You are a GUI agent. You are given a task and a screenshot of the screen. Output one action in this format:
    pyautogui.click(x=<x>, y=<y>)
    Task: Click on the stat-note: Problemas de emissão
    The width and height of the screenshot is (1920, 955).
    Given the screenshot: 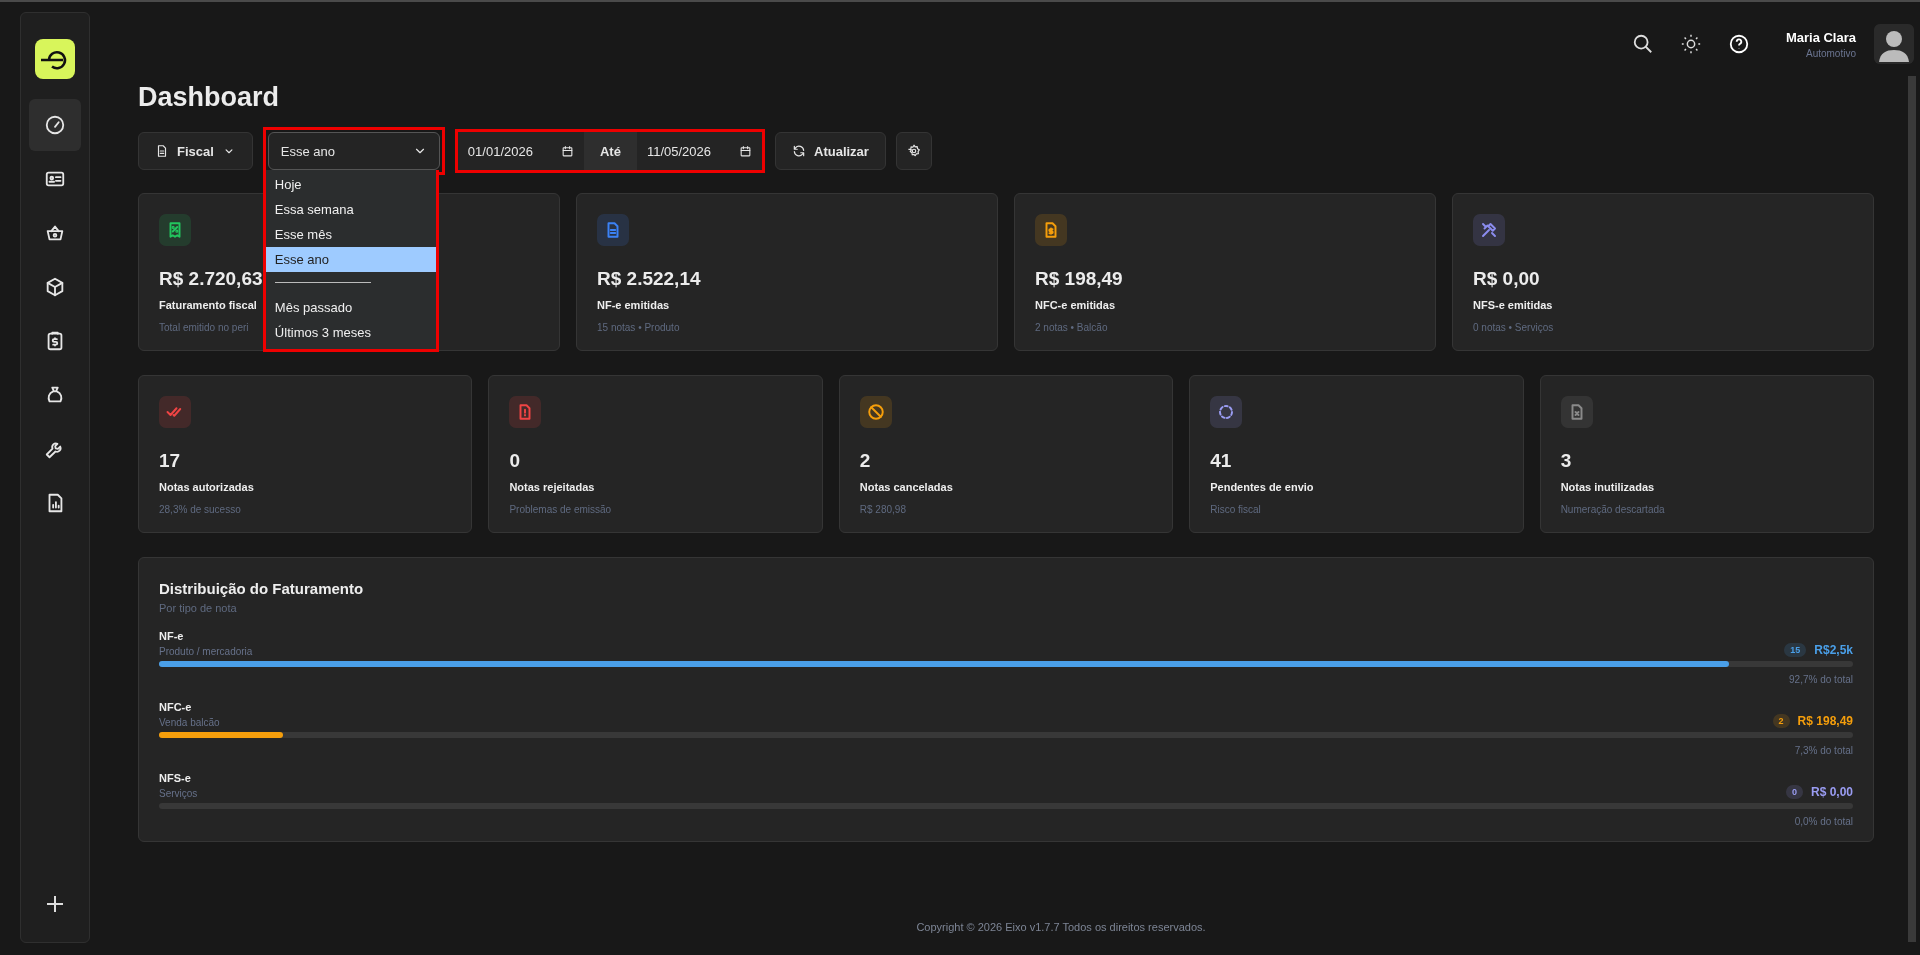 What is the action you would take?
    pyautogui.click(x=560, y=509)
    